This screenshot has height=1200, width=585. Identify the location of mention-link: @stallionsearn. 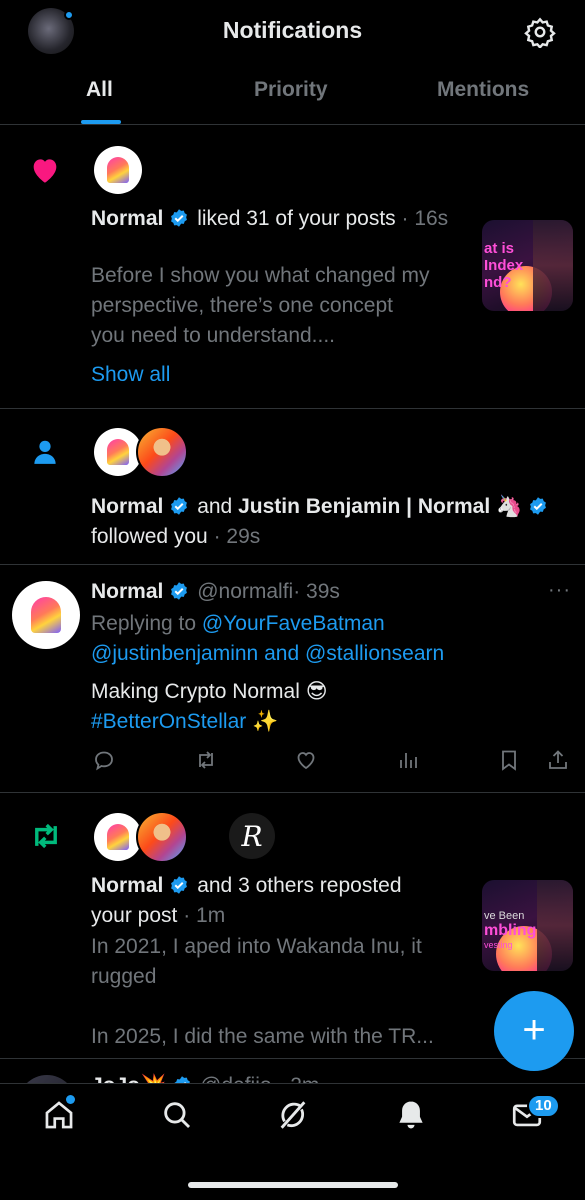
(374, 653).